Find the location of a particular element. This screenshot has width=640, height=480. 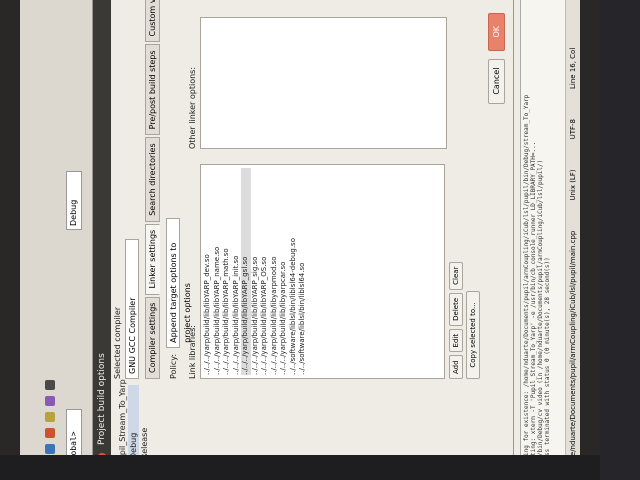

build-target-select: Debug is located at coordinates (74, 200).